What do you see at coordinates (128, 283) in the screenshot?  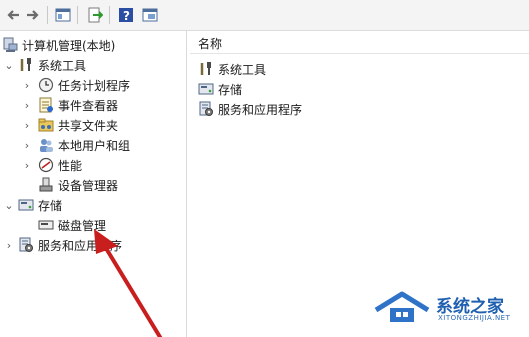 I see `annotation-arrow` at bounding box center [128, 283].